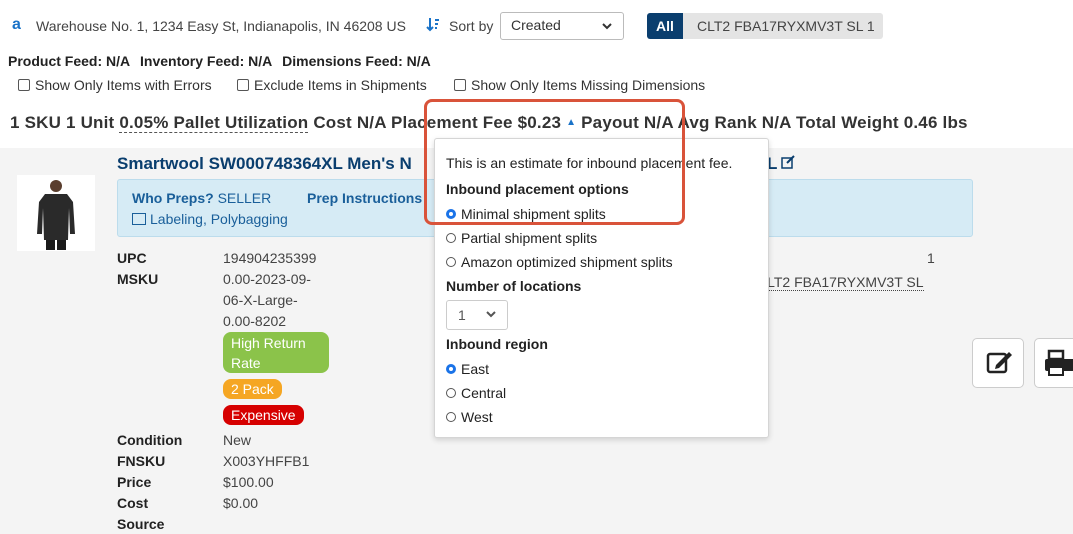 This screenshot has height=534, width=1073. What do you see at coordinates (266, 461) in the screenshot?
I see `fnsku-value: X003YHFFB1` at bounding box center [266, 461].